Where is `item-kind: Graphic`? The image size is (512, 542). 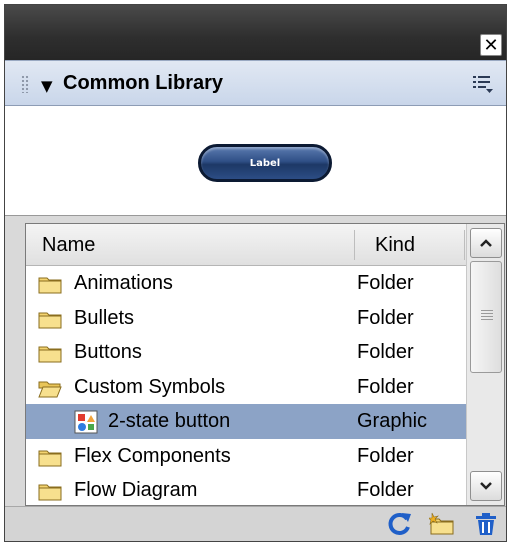 item-kind: Graphic is located at coordinates (392, 421).